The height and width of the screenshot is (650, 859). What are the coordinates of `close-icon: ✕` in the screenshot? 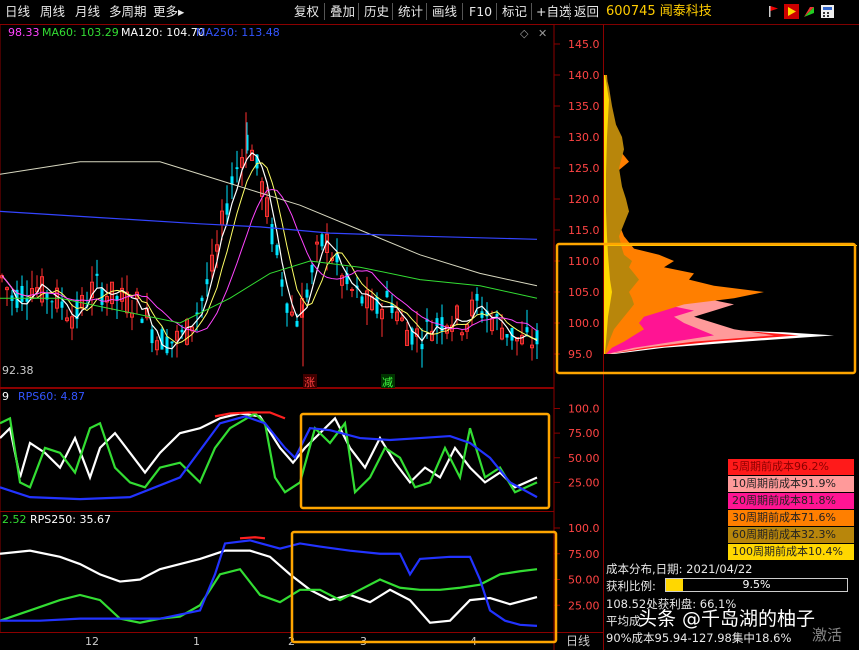 It's located at (542, 33).